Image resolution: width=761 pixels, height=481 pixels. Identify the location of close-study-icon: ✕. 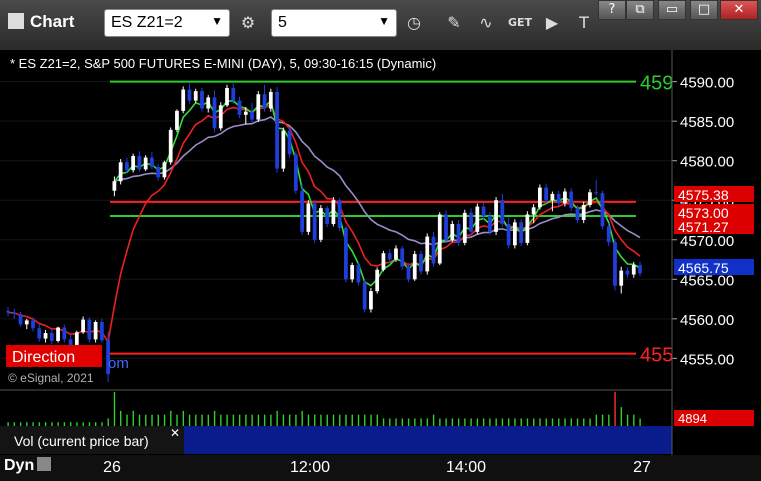
(175, 433).